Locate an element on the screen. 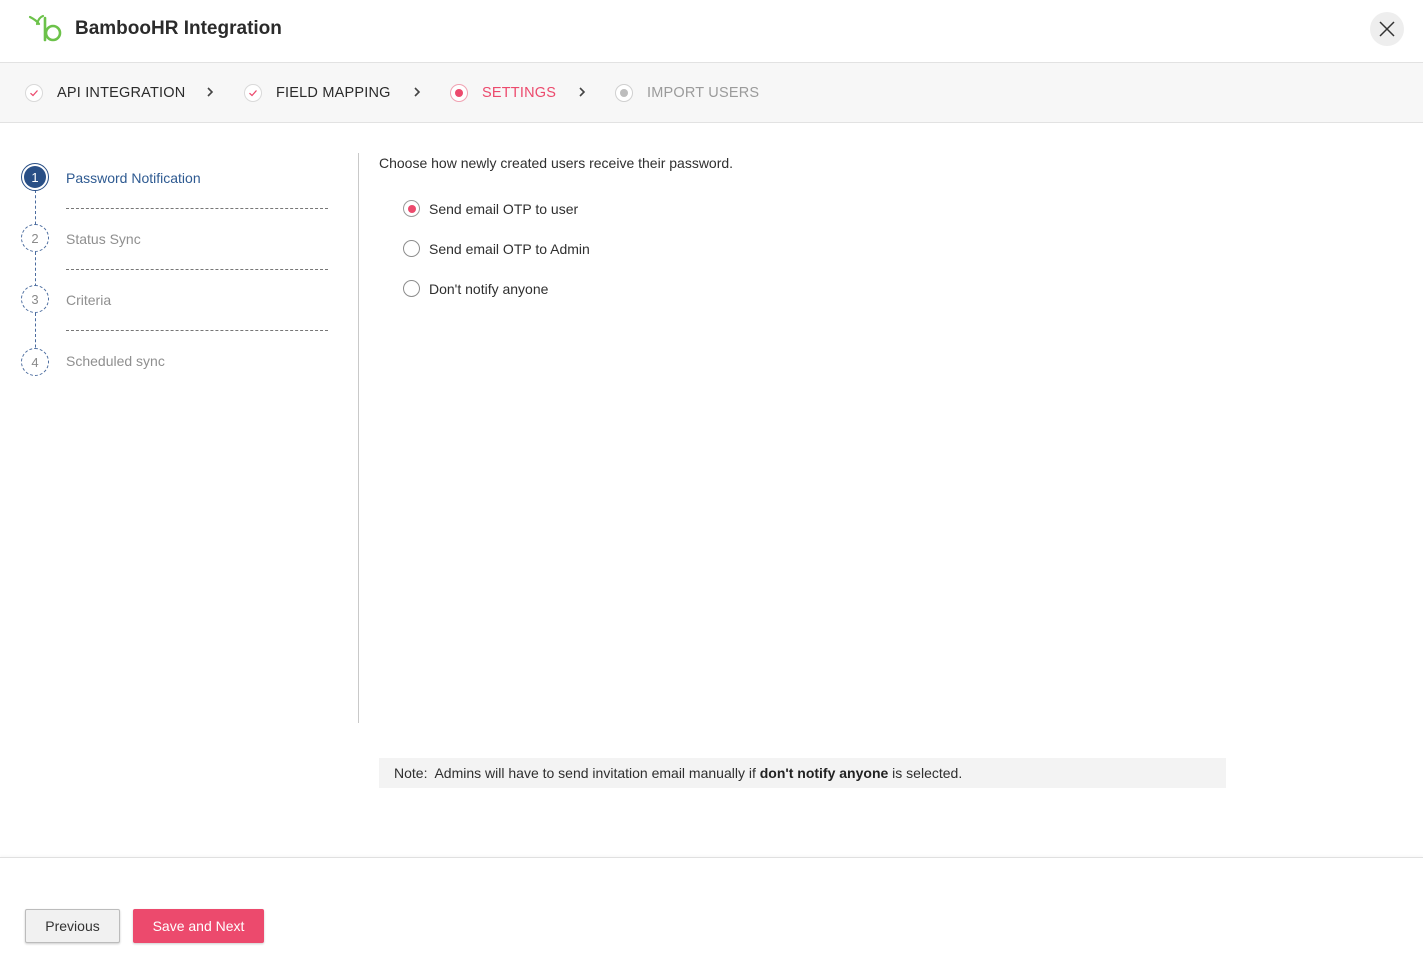 The image size is (1423, 965). step-label: IMPORT USERS is located at coordinates (703, 93).